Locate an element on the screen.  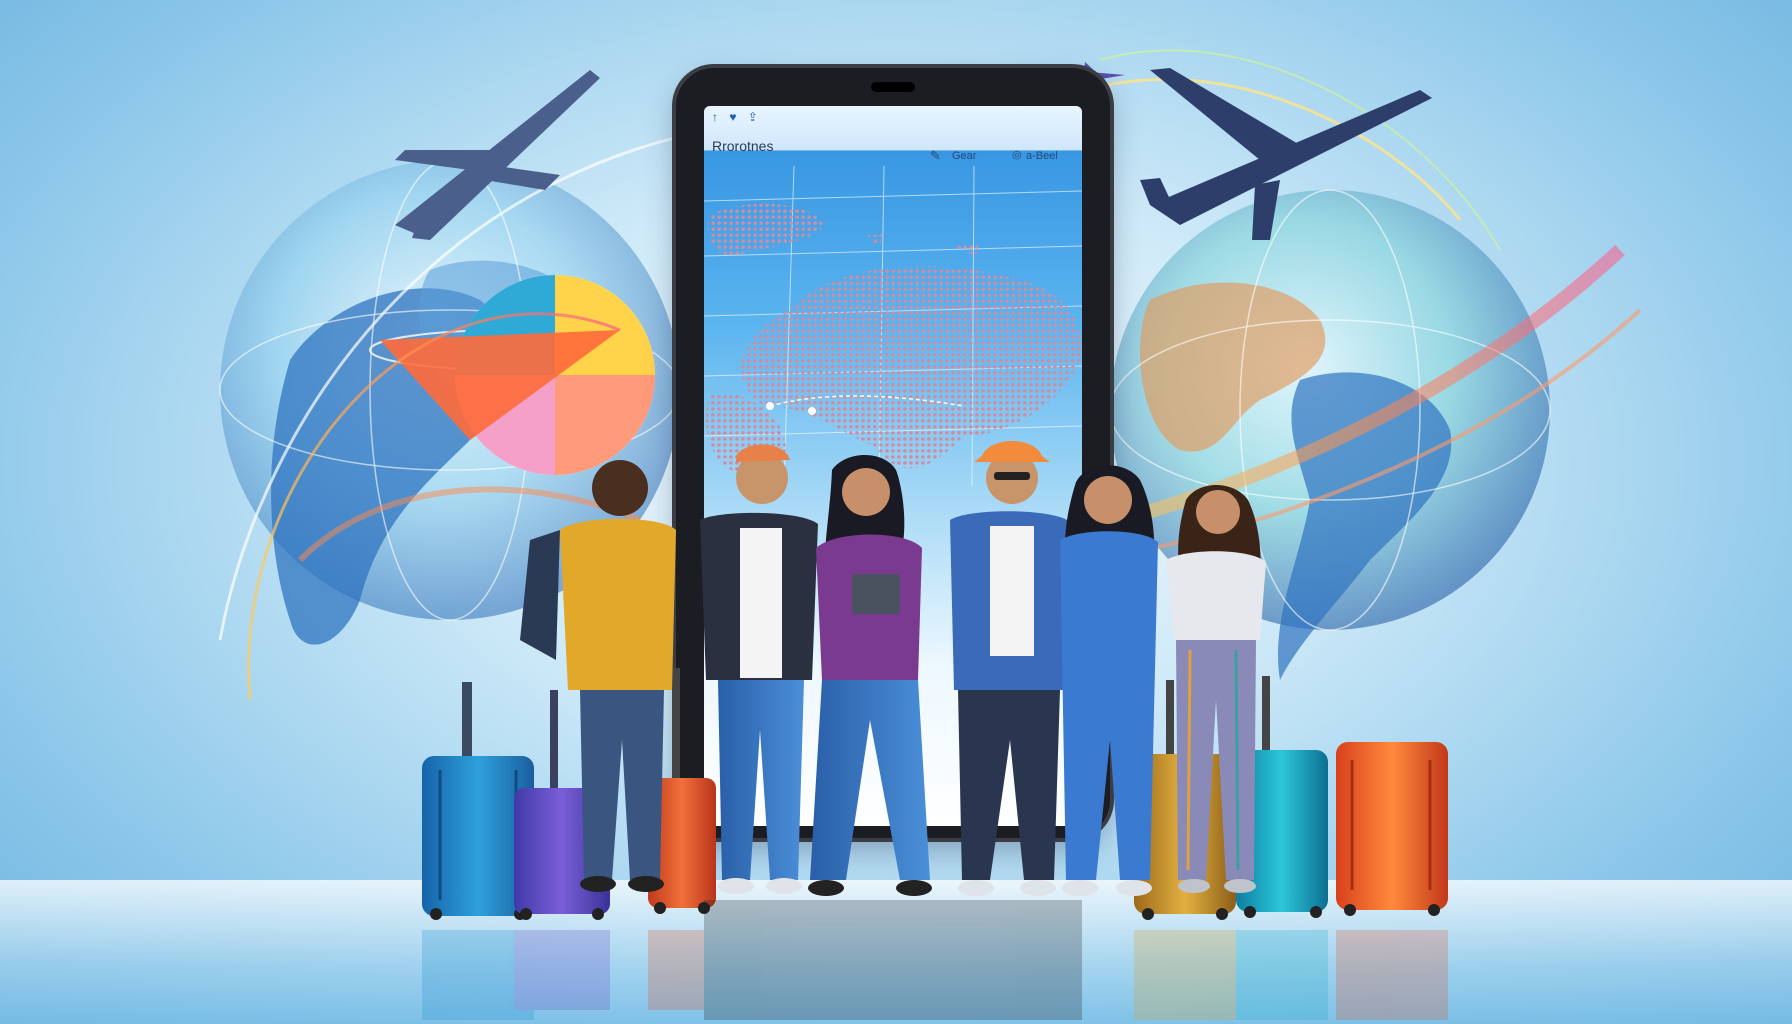
tablet-in-hand is located at coordinates (876, 594).